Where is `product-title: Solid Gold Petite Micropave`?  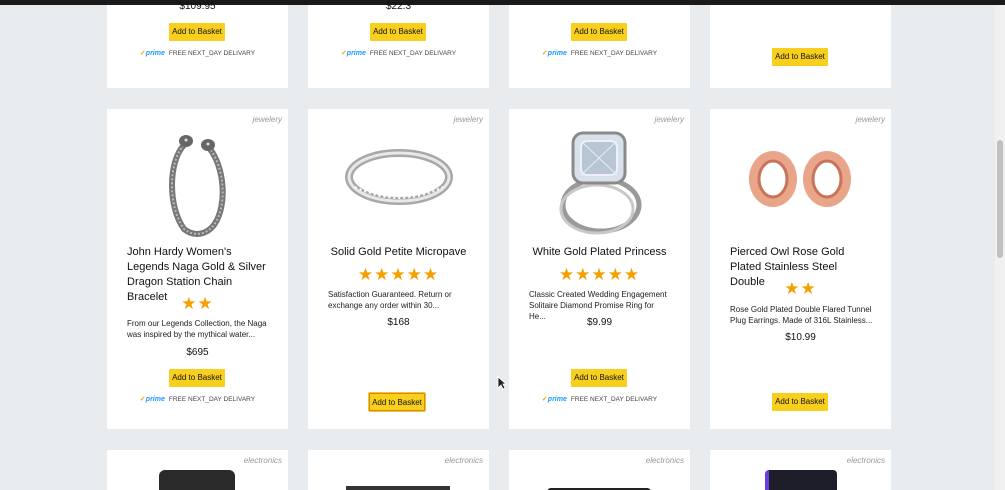 product-title: Solid Gold Petite Micropave is located at coordinates (398, 252).